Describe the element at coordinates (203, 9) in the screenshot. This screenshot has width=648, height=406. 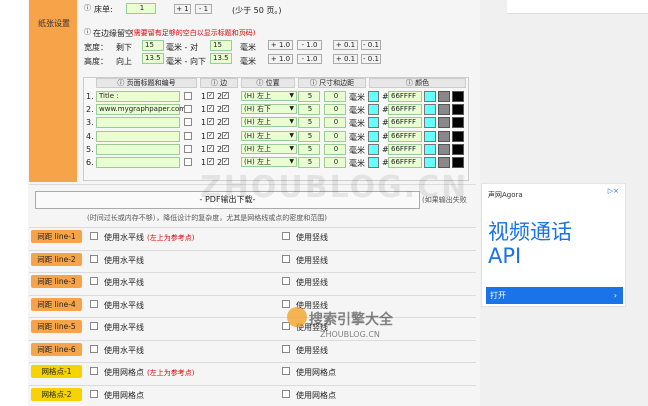
I see `pages-minus-button: - 1` at that location.